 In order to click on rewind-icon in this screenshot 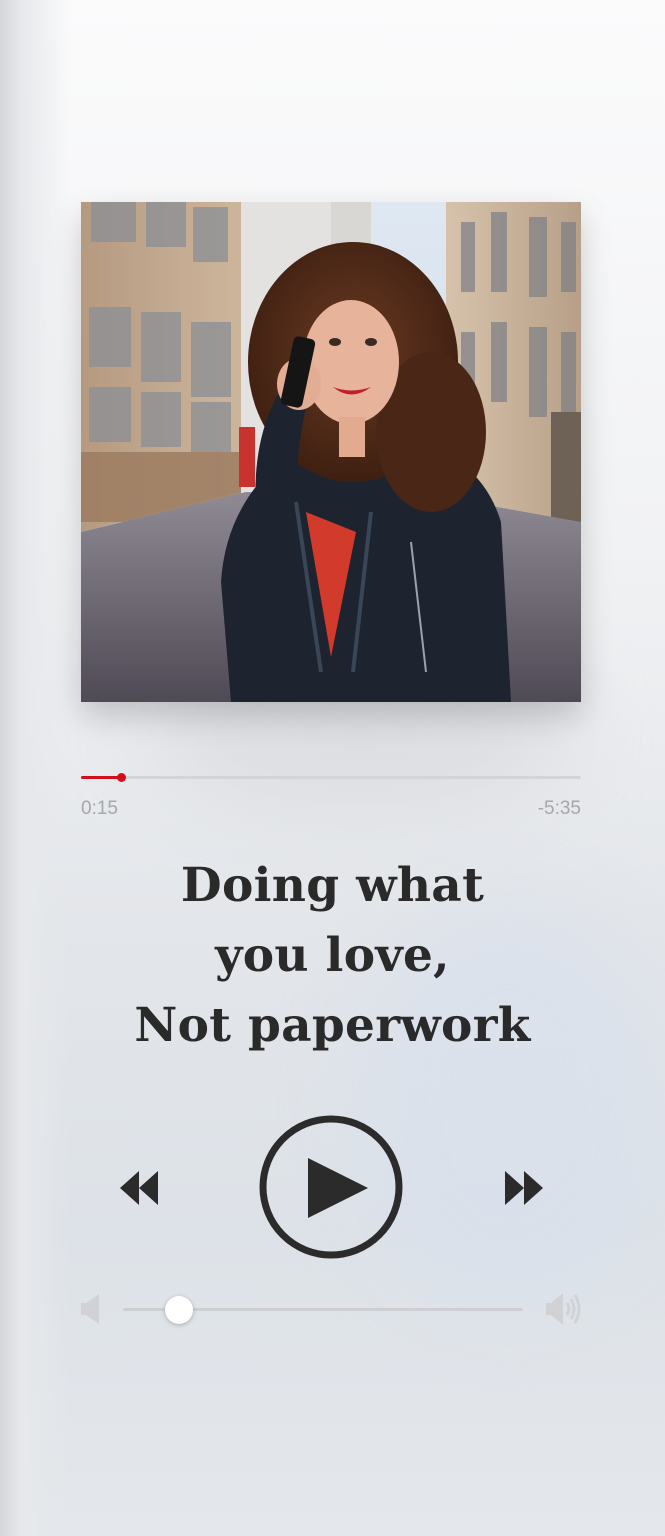, I will do `click(139, 1188)`.